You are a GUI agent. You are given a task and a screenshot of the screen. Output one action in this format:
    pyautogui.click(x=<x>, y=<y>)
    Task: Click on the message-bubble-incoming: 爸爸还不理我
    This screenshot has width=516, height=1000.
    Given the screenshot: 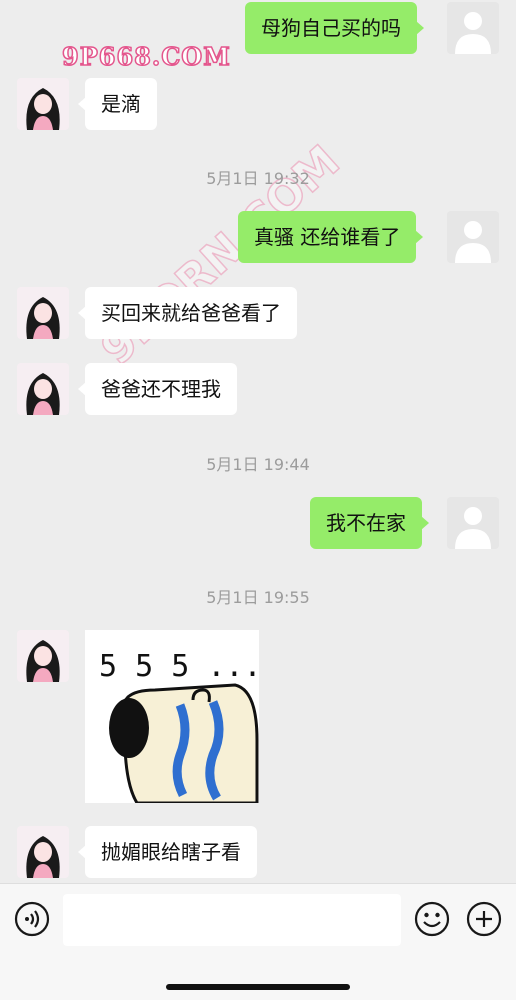 What is the action you would take?
    pyautogui.click(x=157, y=389)
    